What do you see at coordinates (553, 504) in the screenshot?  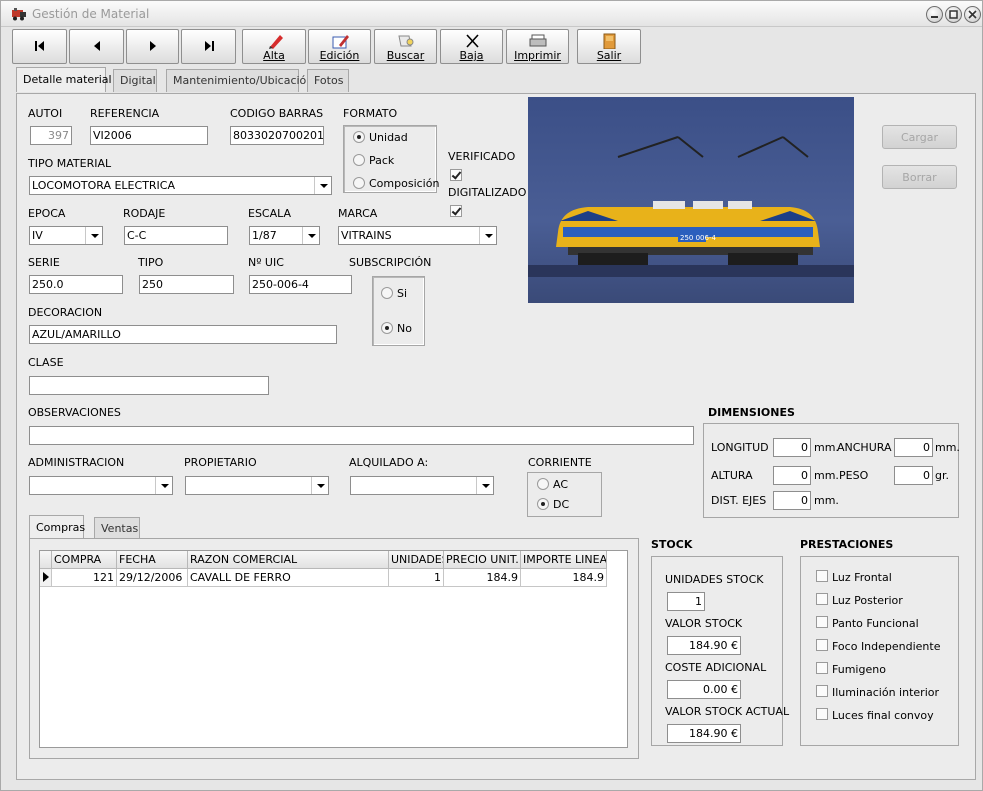 I see `corriente-dc-radio: DC` at bounding box center [553, 504].